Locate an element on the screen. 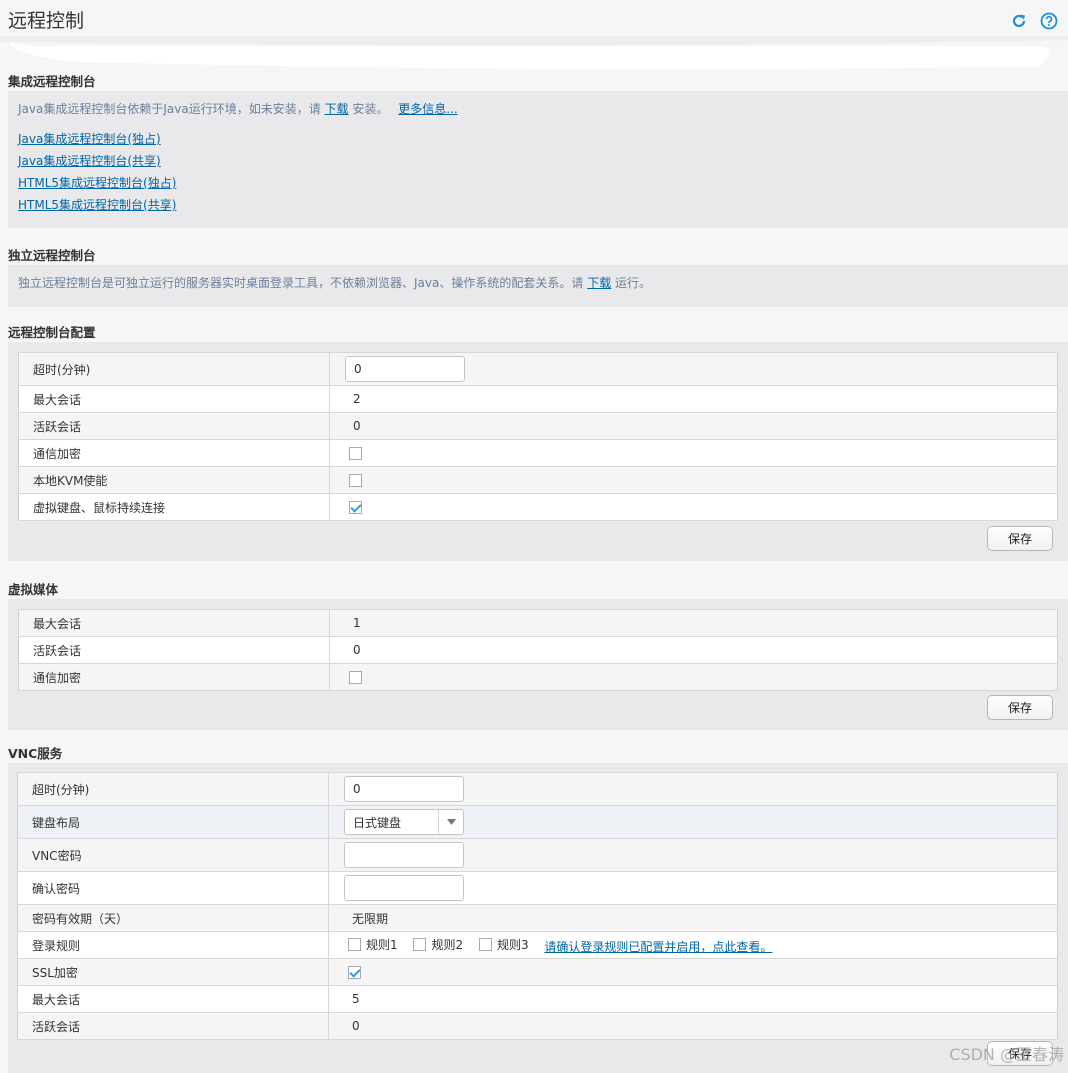 The image size is (1068, 1073). table-row: 最大会话 5 is located at coordinates (537, 999).